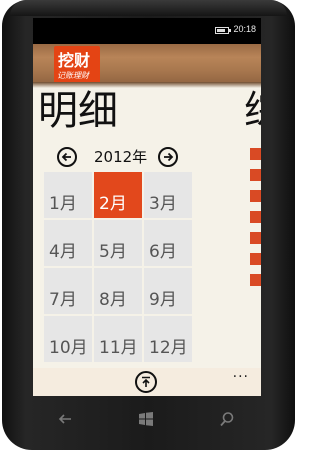  I want to click on device-brand: NOKIA, so click(148, 5).